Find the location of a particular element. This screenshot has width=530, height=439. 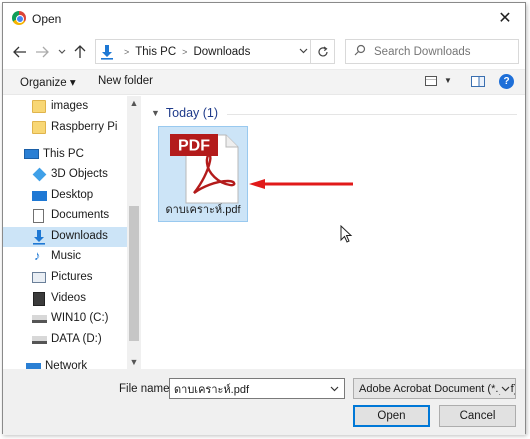

nav-item-raspberry-pi: Raspberry Pi is located at coordinates (65, 128).